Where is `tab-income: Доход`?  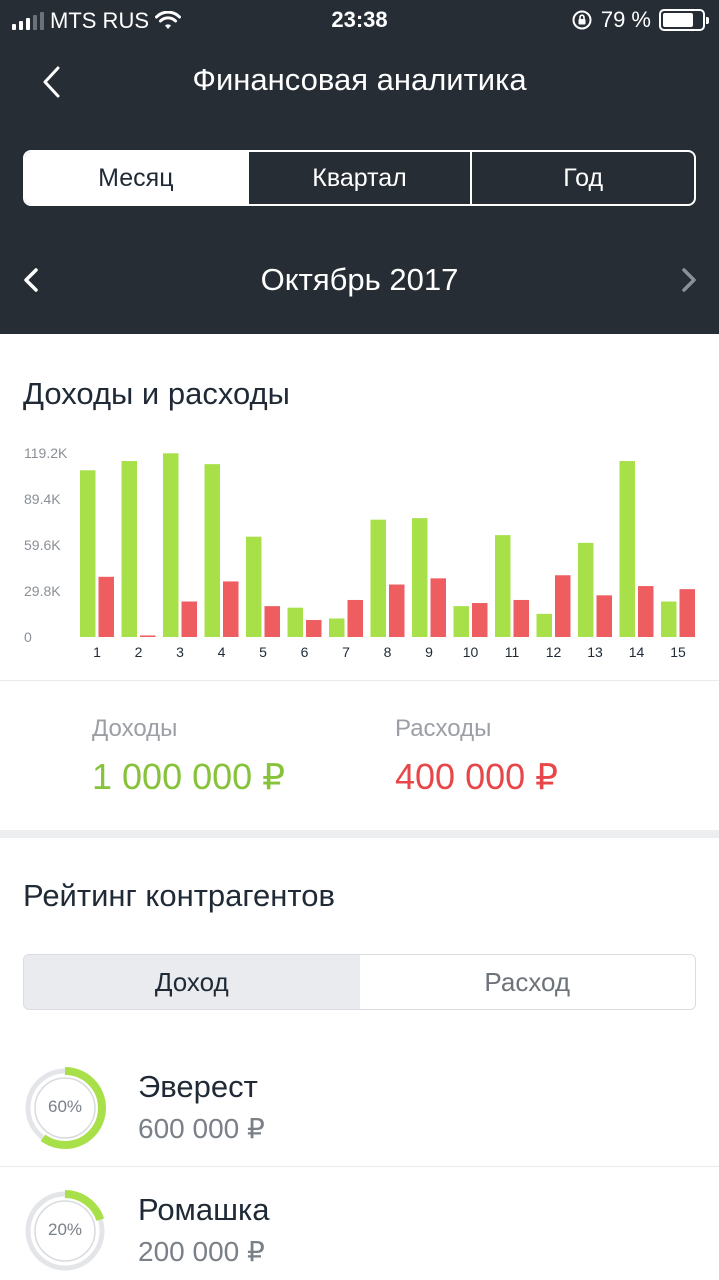
tab-income: Доход is located at coordinates (192, 982).